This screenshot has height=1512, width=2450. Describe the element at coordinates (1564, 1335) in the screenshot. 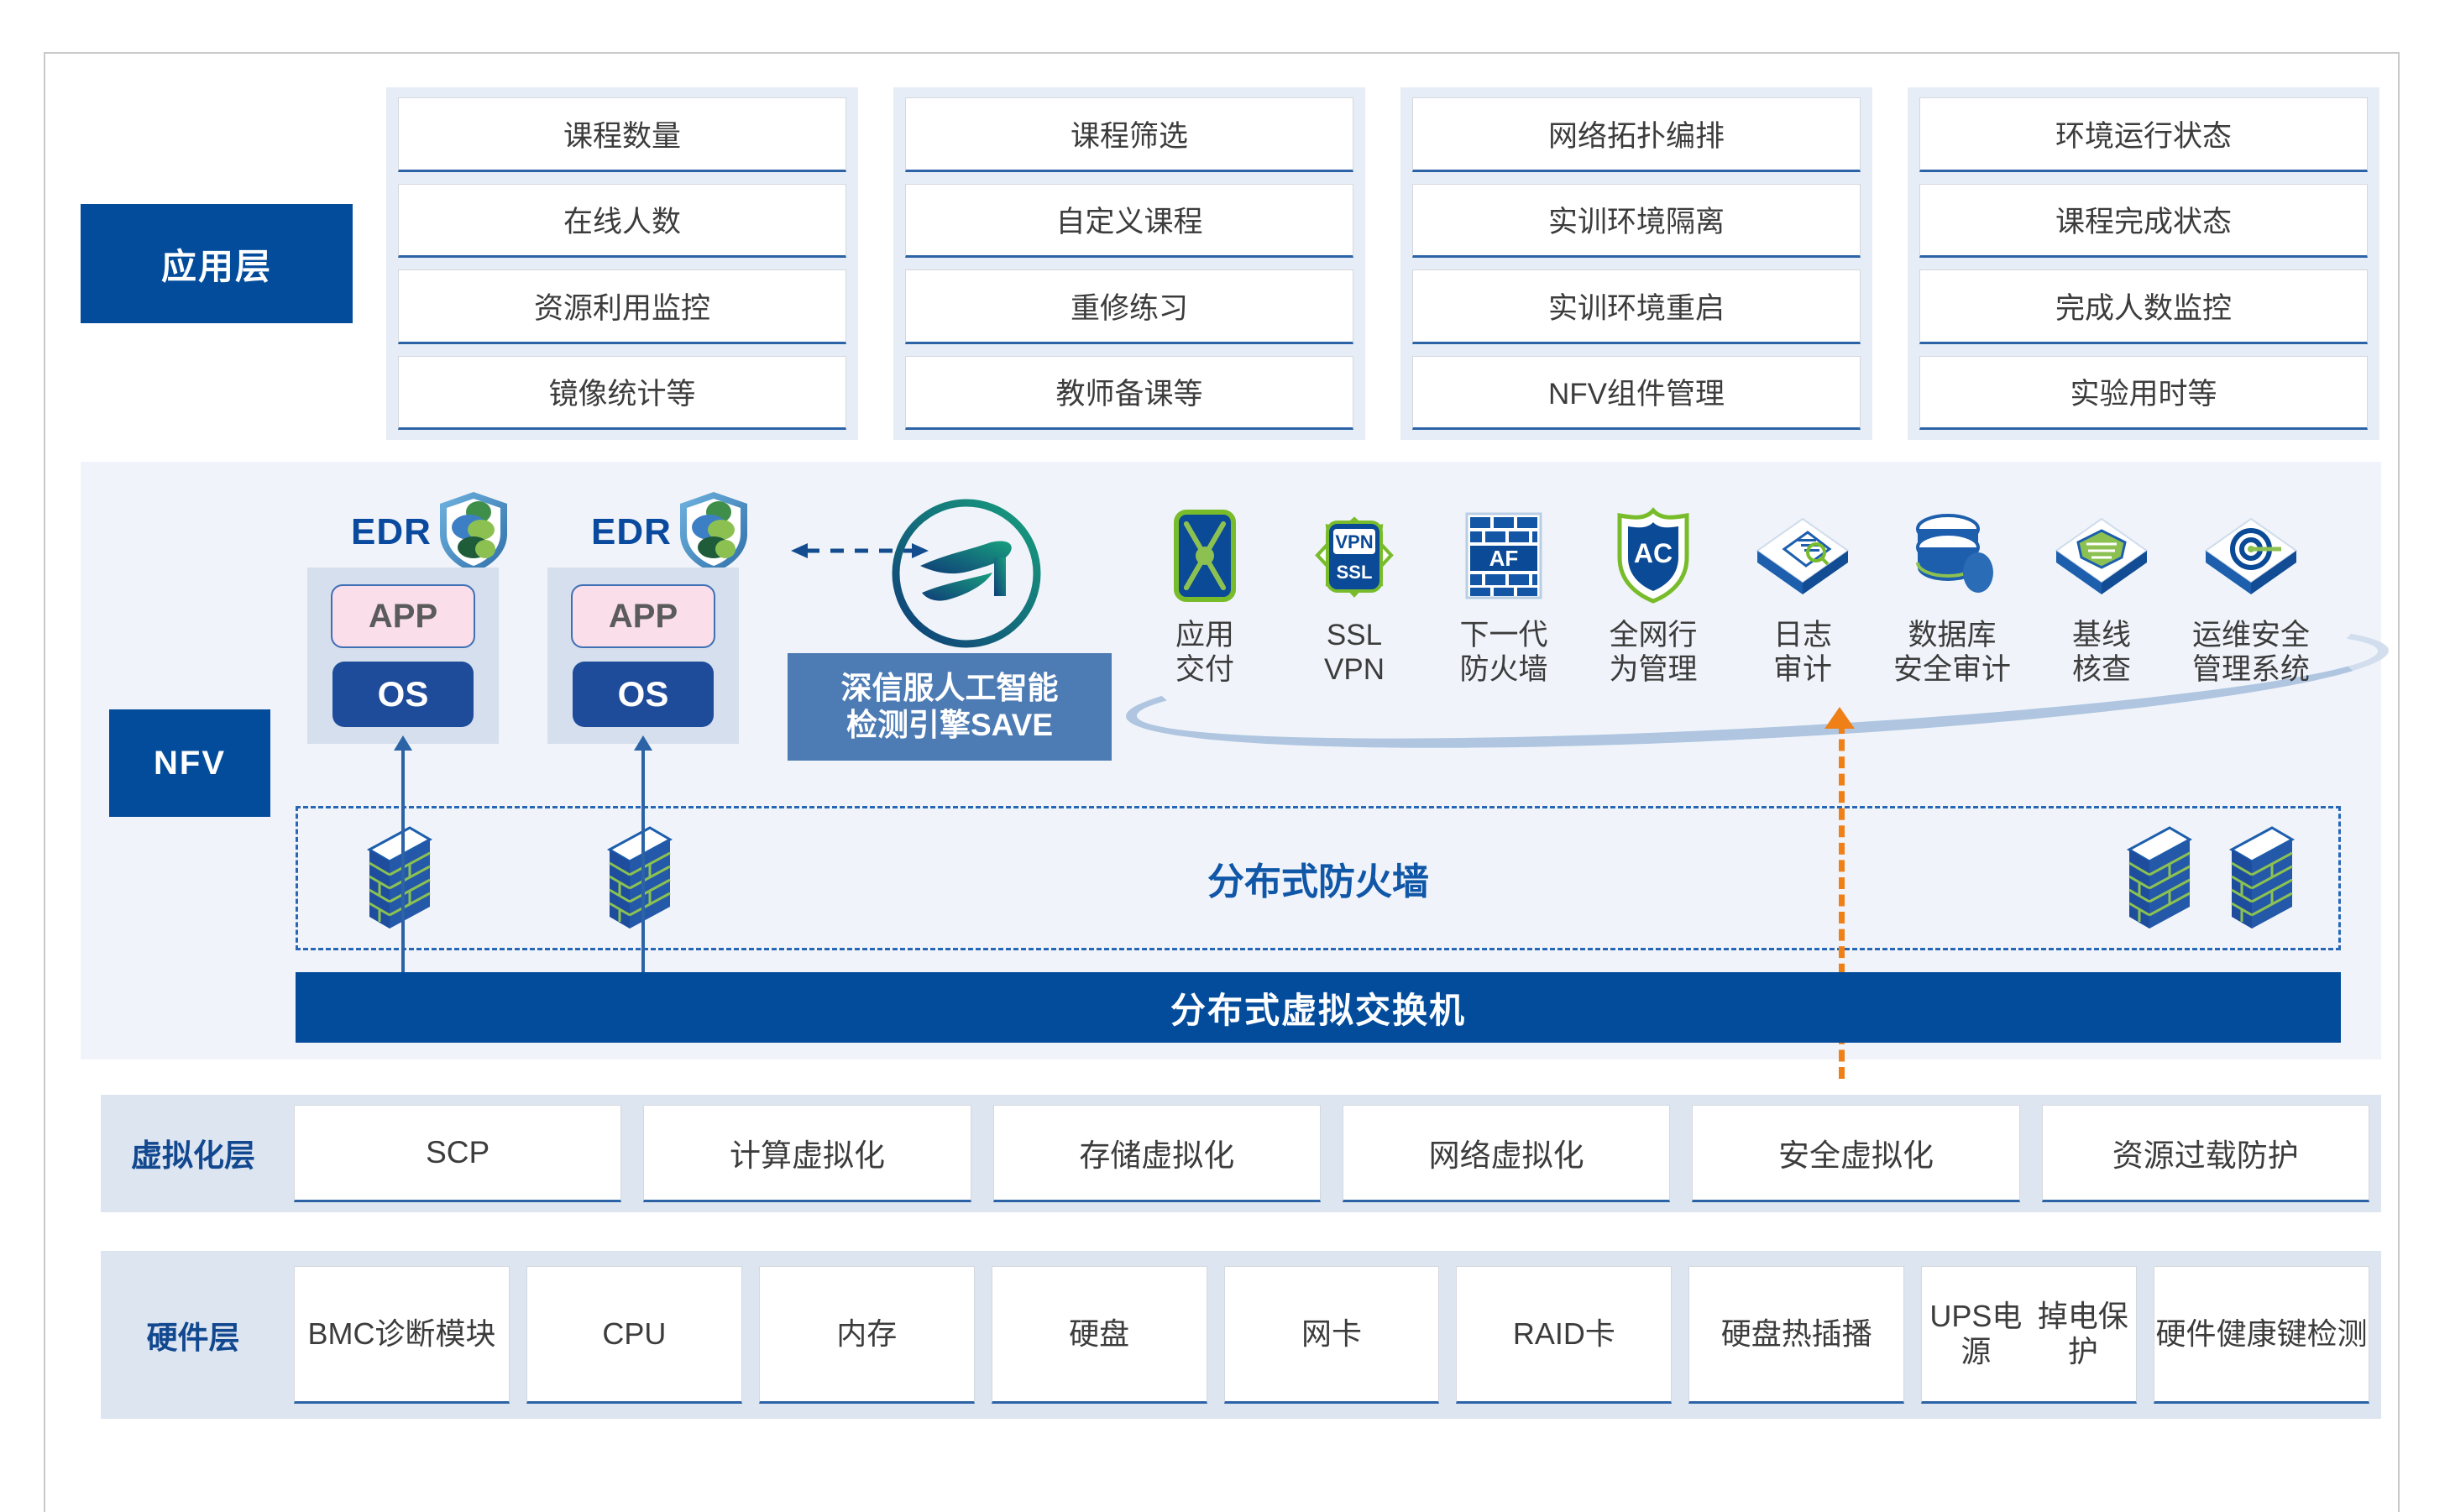

I see `hw-cell: RAID卡` at that location.